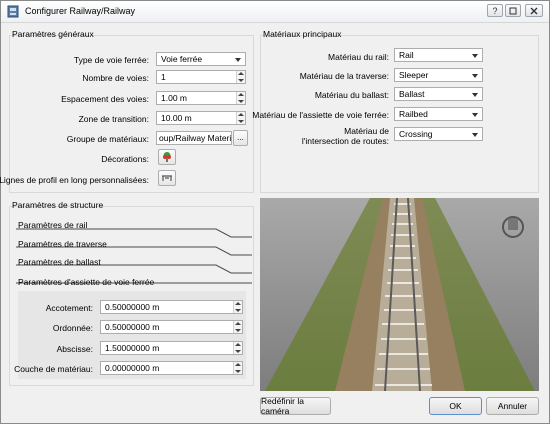  I want to click on reset-camera-button: Redéfinir la caméra, so click(295, 406).